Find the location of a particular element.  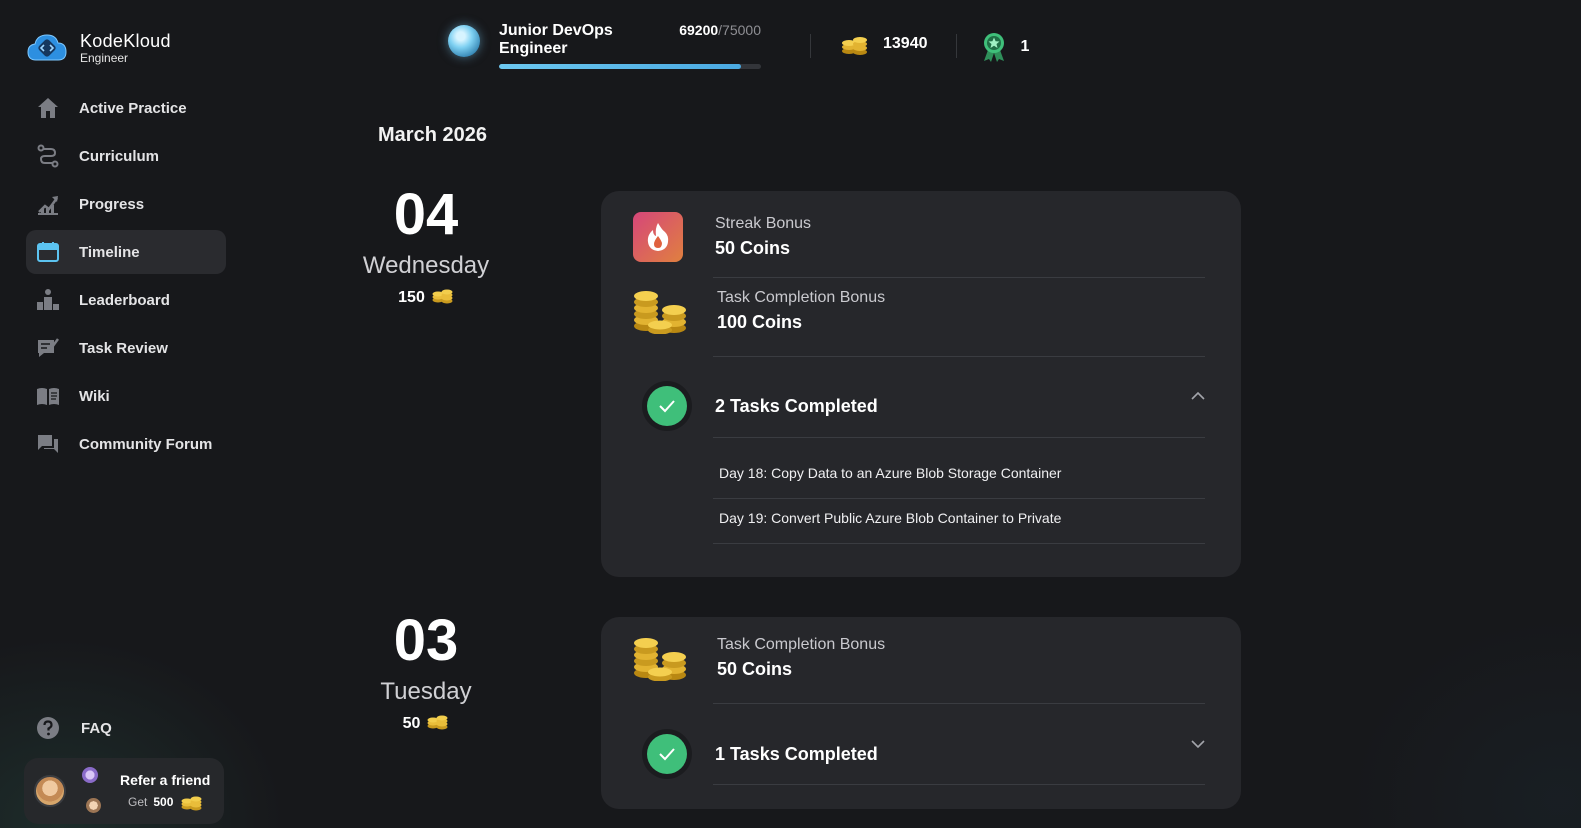

task-bonus-value: 50 Coins is located at coordinates (755, 669).